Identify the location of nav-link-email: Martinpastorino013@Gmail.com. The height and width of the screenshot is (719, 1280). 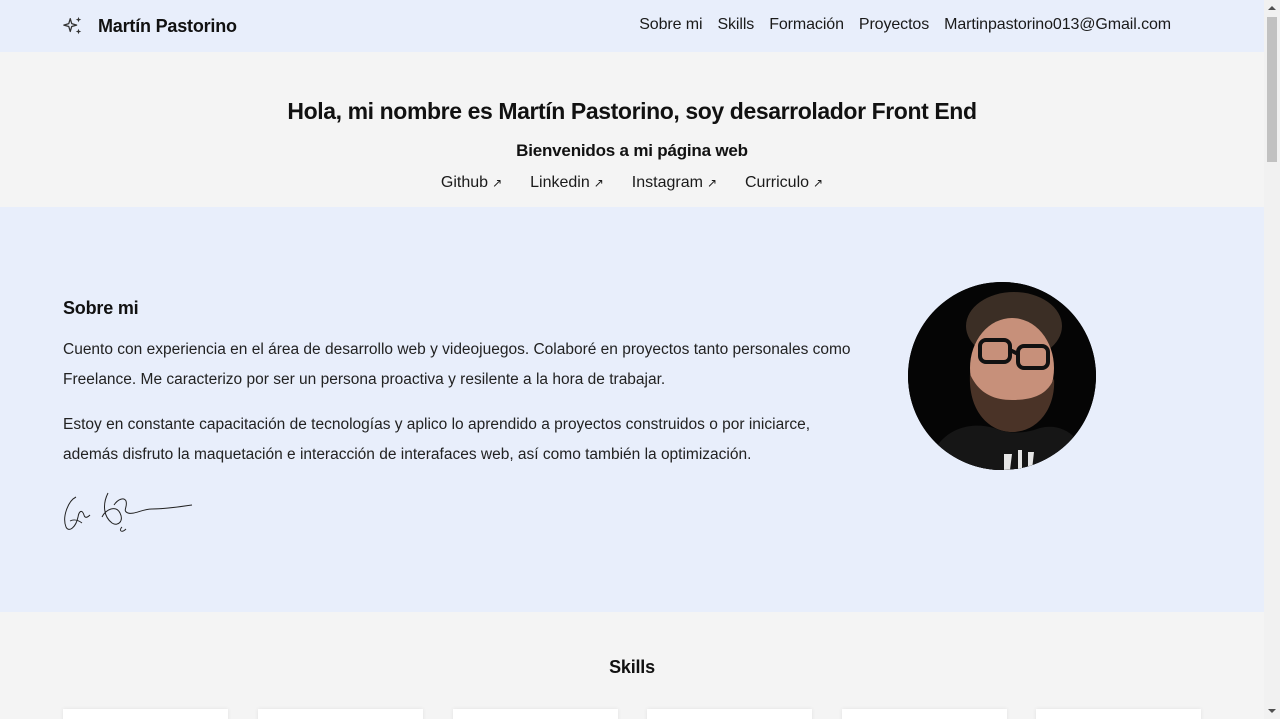
(1057, 25).